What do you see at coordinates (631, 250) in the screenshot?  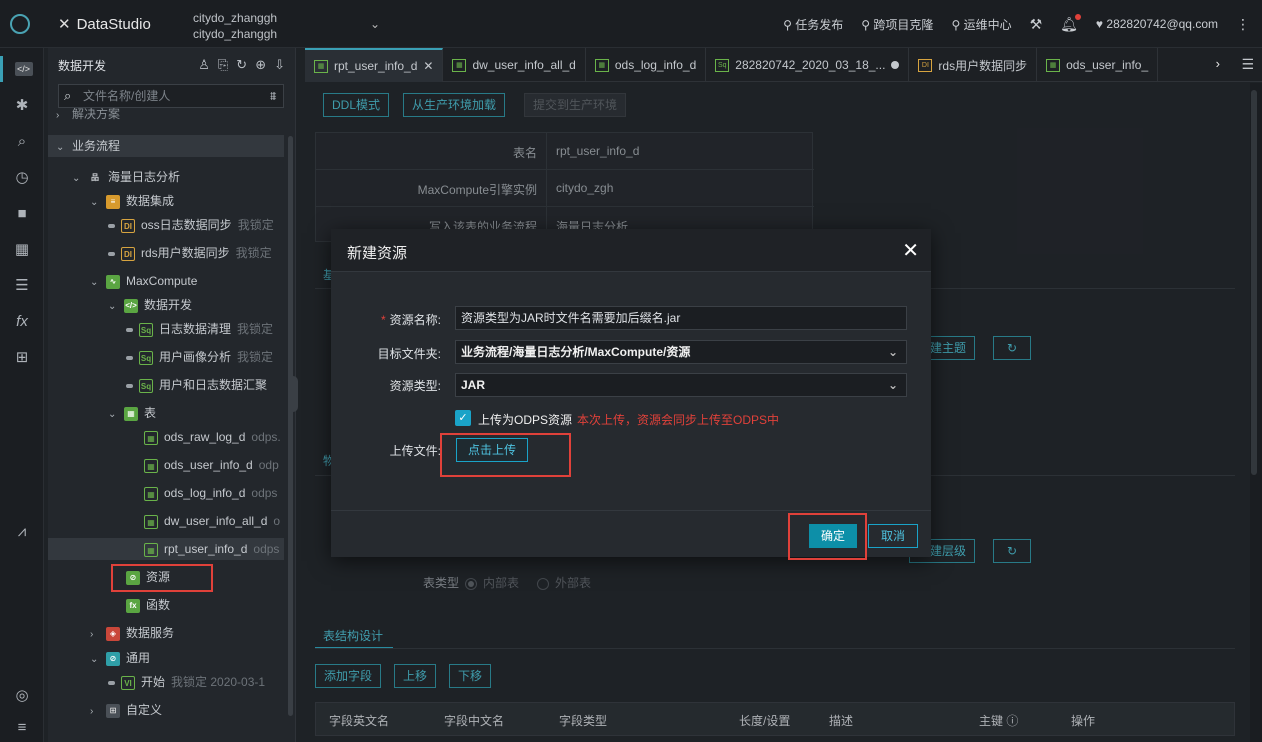 I see `dialog-header: 新建资源 ✕` at bounding box center [631, 250].